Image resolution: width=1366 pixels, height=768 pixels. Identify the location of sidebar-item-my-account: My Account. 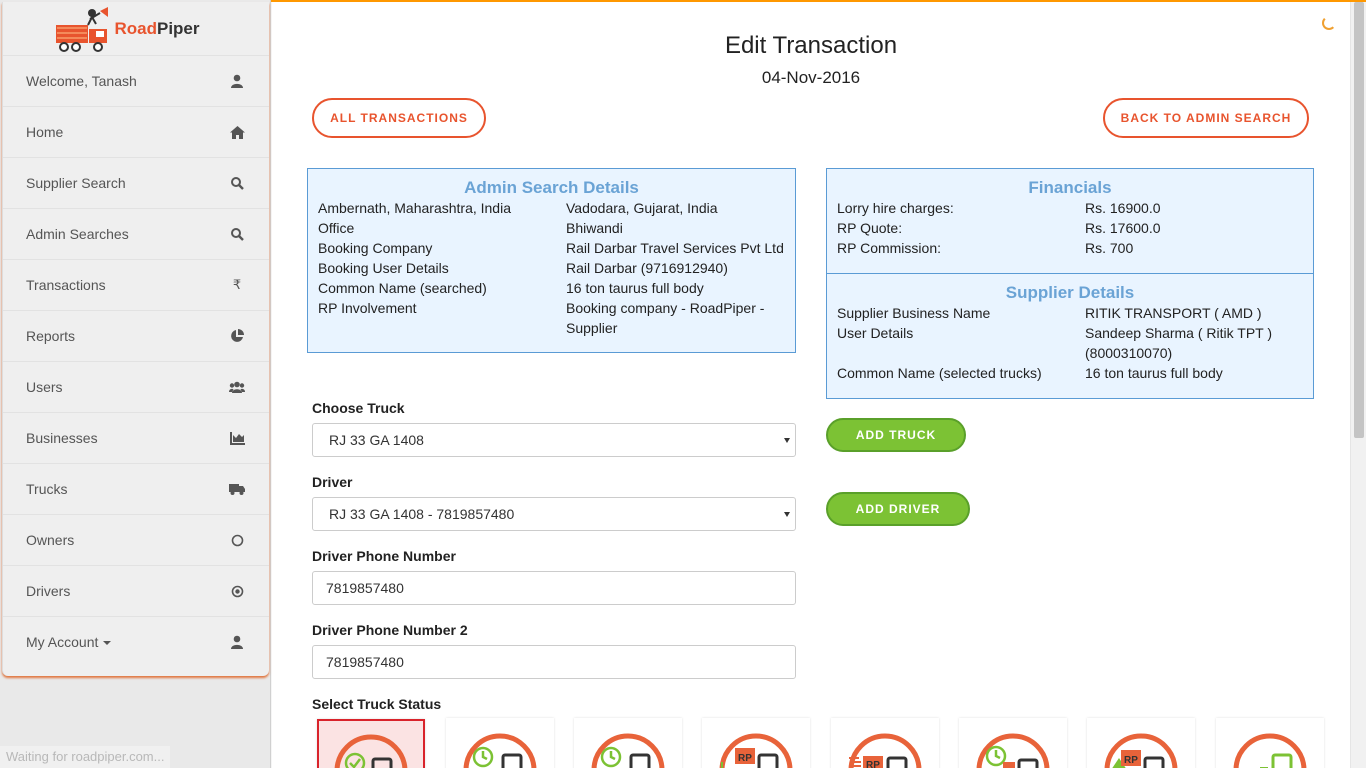
(136, 641).